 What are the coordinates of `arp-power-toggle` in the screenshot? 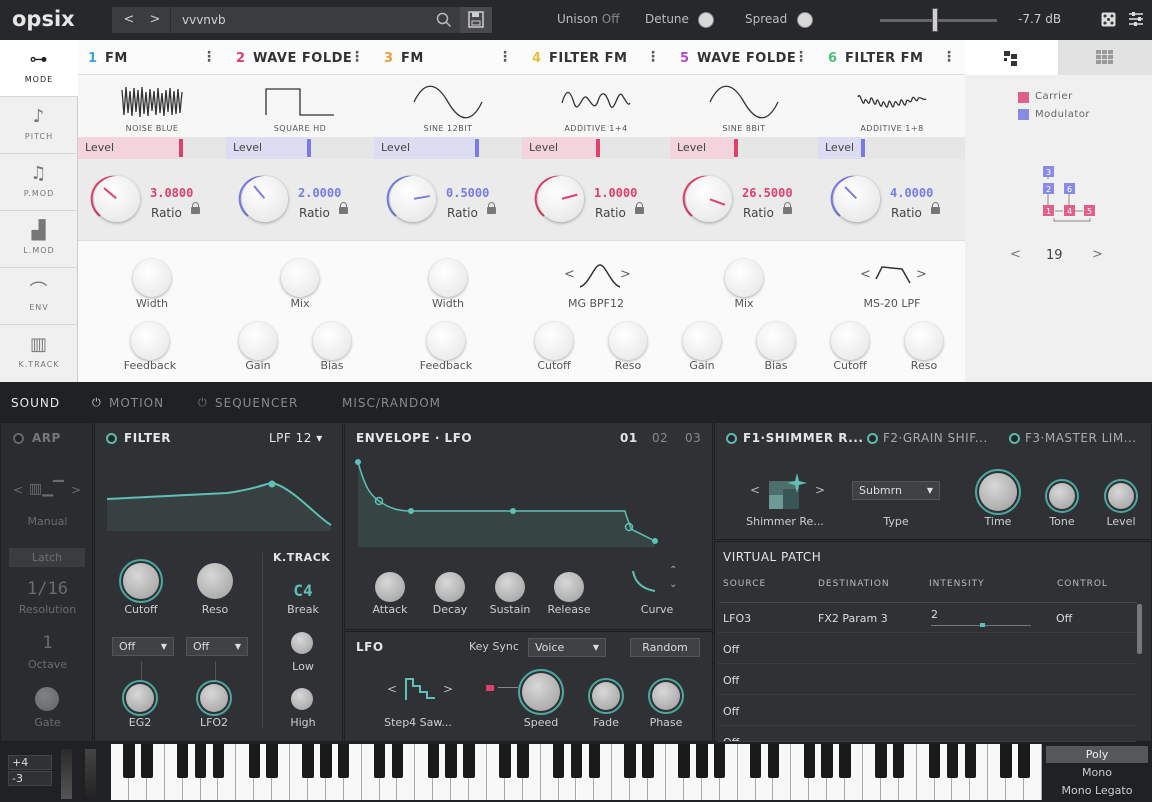 It's located at (18, 438).